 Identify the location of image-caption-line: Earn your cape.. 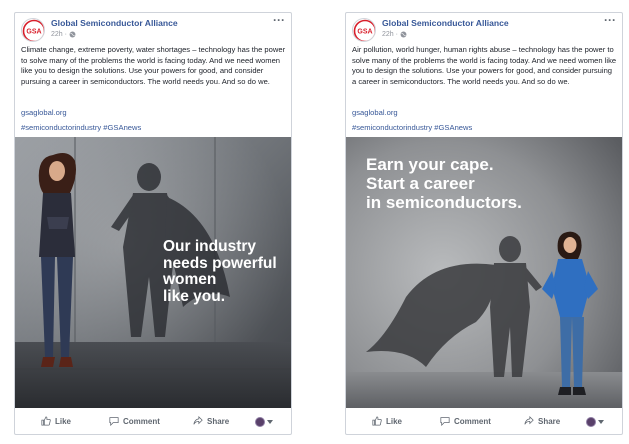
(430, 164).